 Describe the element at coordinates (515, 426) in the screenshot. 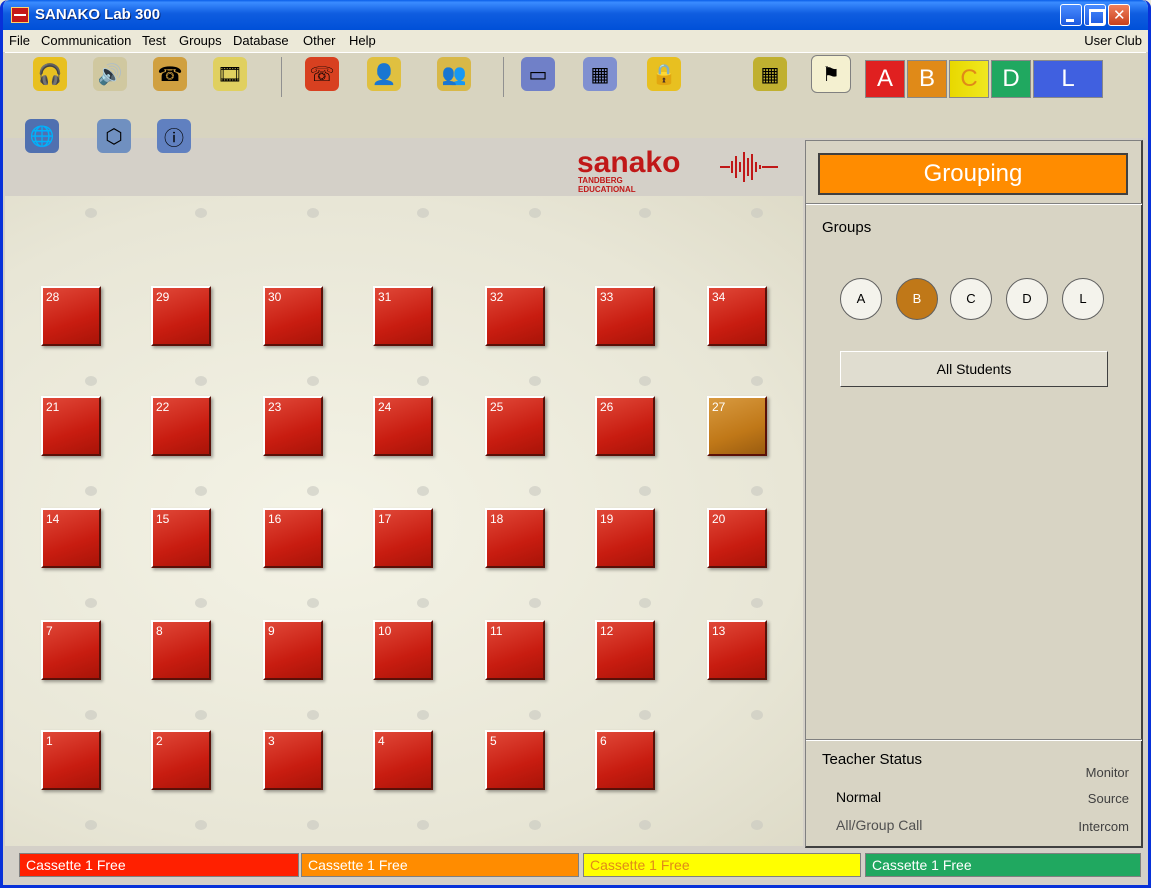

I see `student-seat-25: 25` at that location.